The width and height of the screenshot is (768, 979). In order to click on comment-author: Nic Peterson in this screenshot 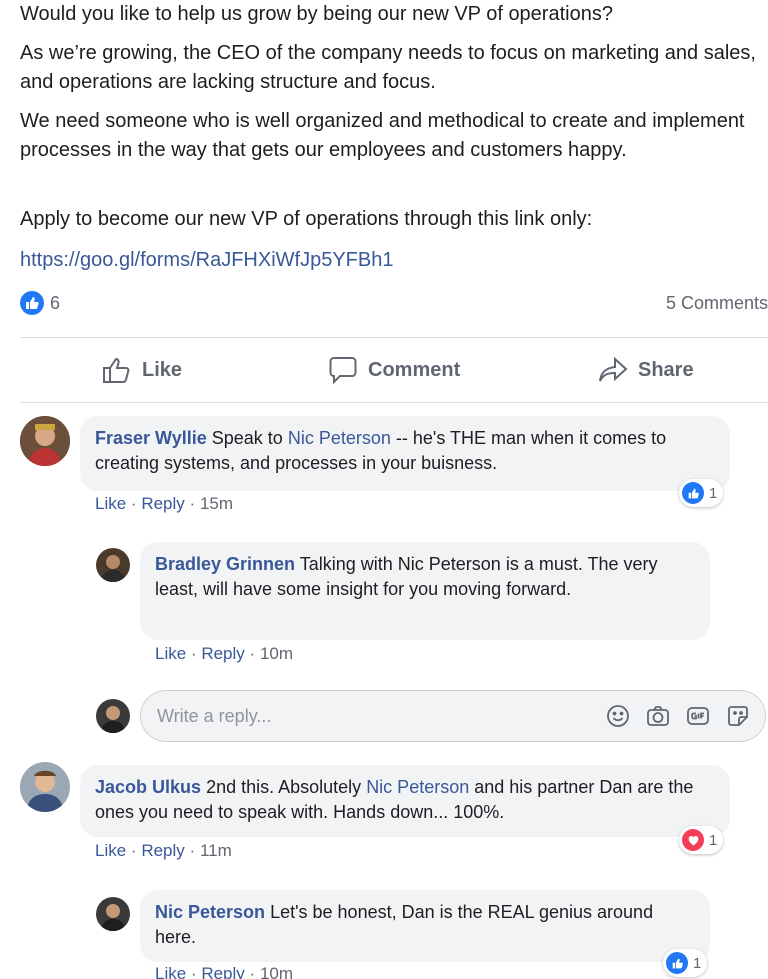, I will do `click(210, 912)`.